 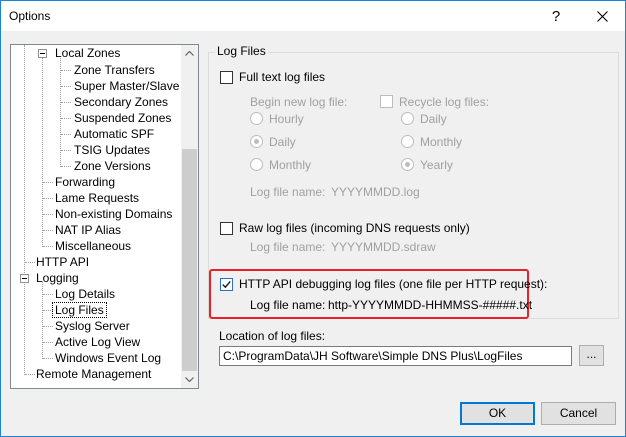 I want to click on http-api-name-value: http-YYYYMMDD-HHMMSS-#####.txt, so click(x=430, y=305).